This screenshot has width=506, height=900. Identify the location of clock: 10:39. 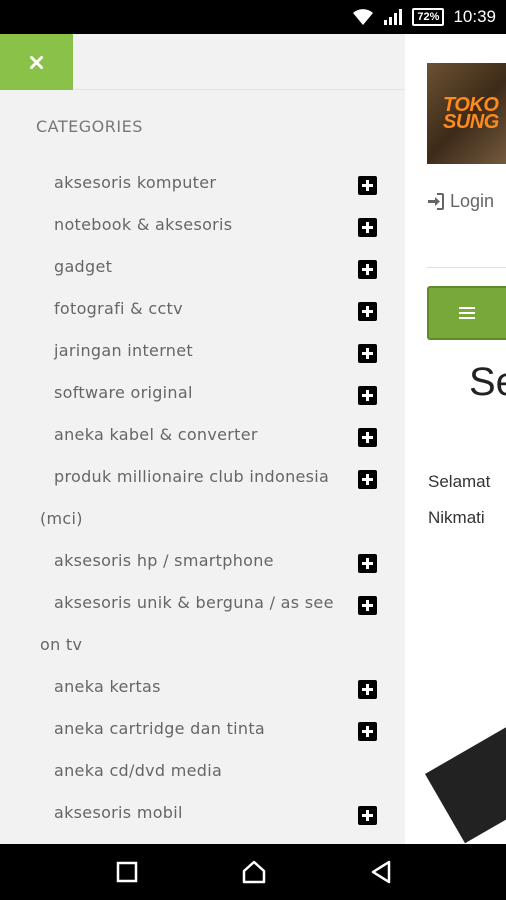
(474, 16).